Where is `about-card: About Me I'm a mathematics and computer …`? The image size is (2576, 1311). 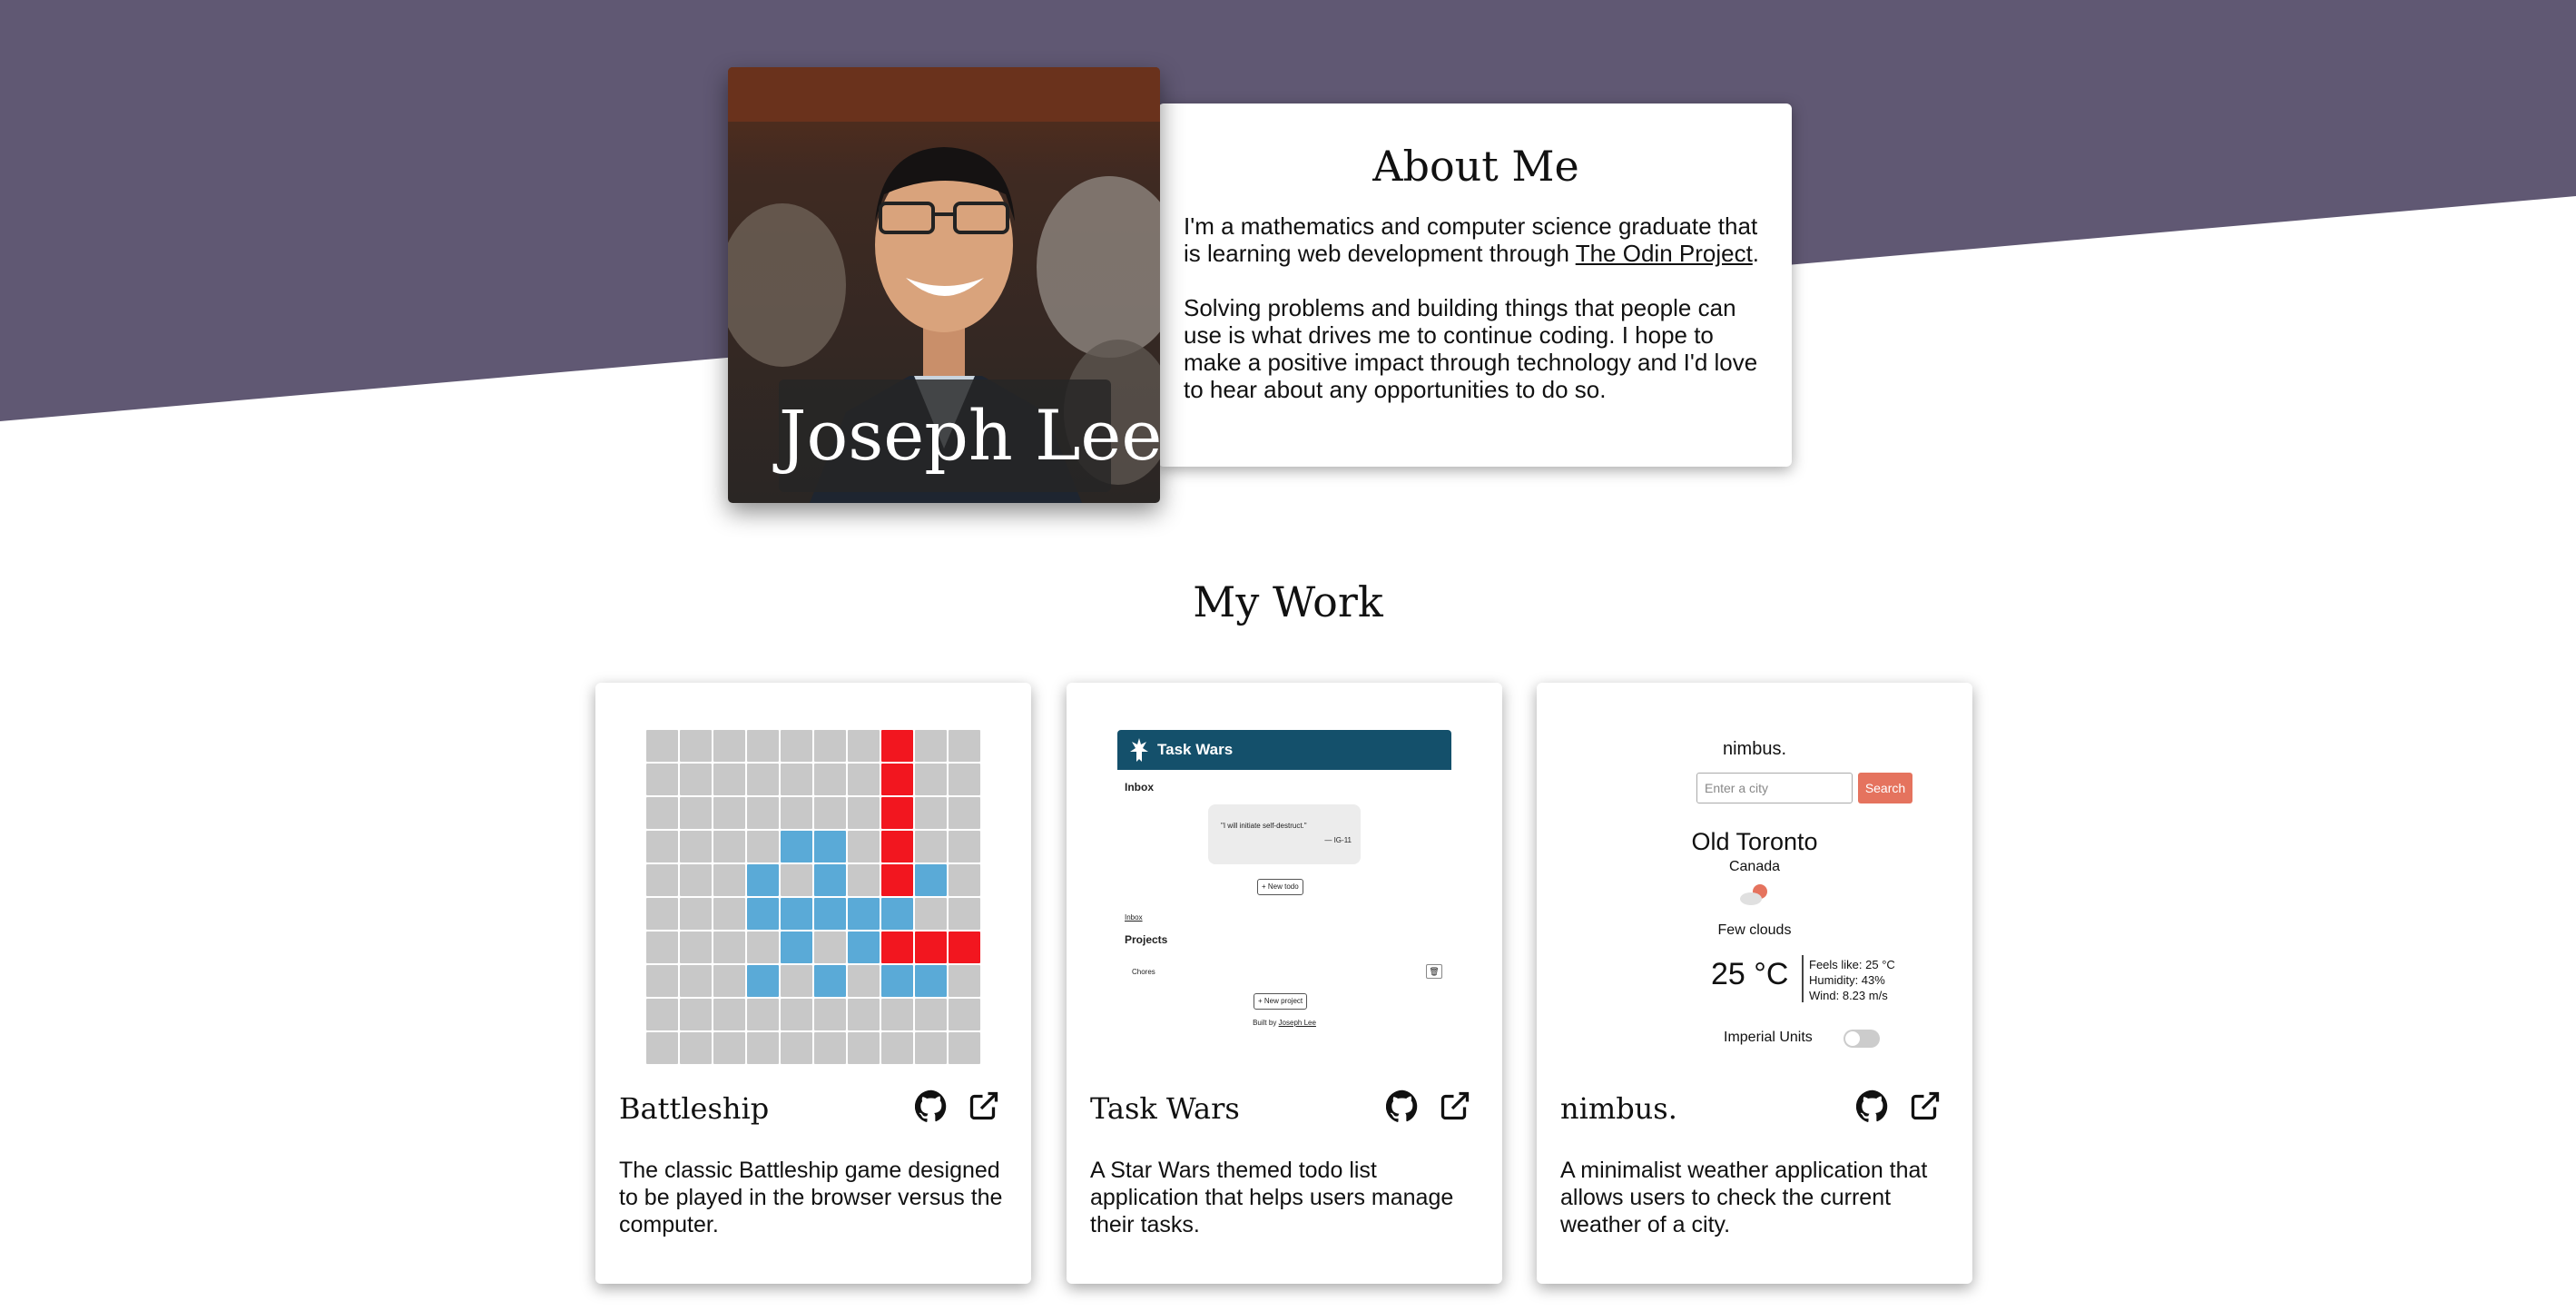
about-card: About Me I'm a mathematics and computer … is located at coordinates (1475, 285).